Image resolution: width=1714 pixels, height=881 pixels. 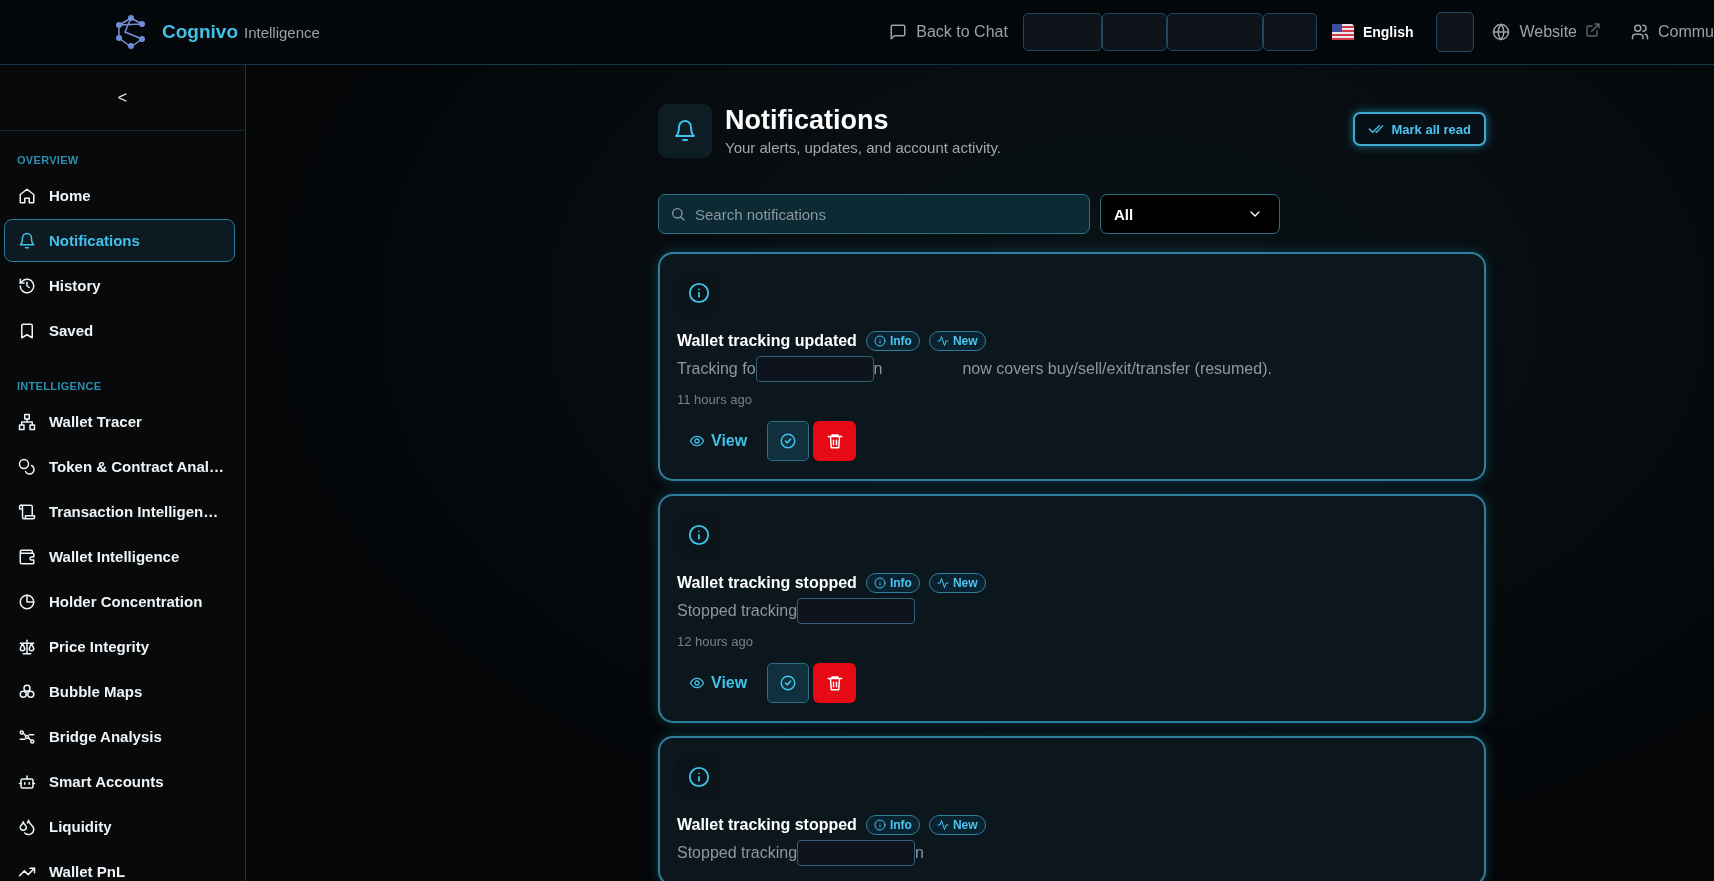 I want to click on robot-icon, so click(x=27, y=781).